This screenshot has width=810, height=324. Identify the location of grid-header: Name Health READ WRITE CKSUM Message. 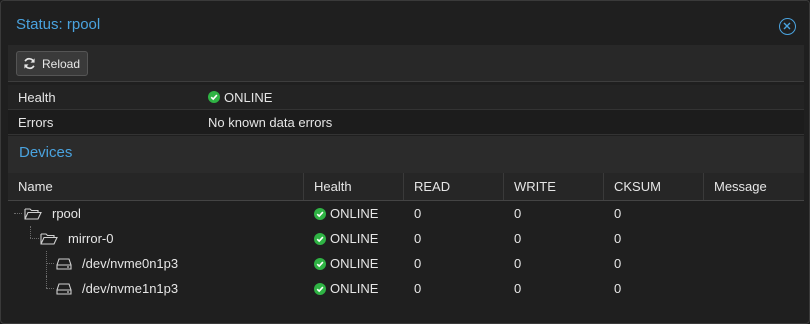
(406, 187).